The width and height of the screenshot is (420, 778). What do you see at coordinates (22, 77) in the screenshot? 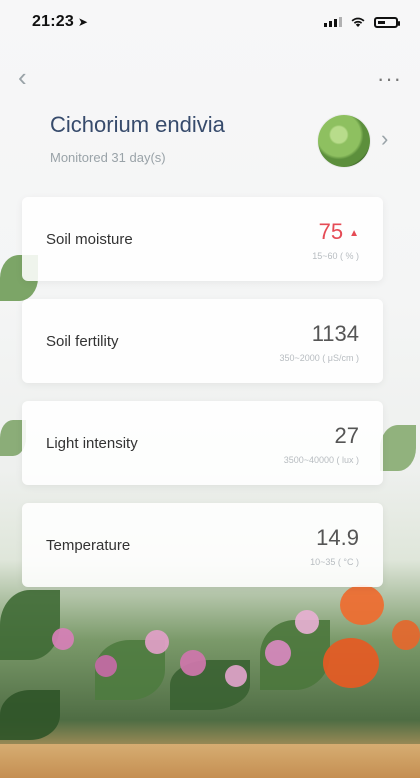
I see `back-button: ‹` at bounding box center [22, 77].